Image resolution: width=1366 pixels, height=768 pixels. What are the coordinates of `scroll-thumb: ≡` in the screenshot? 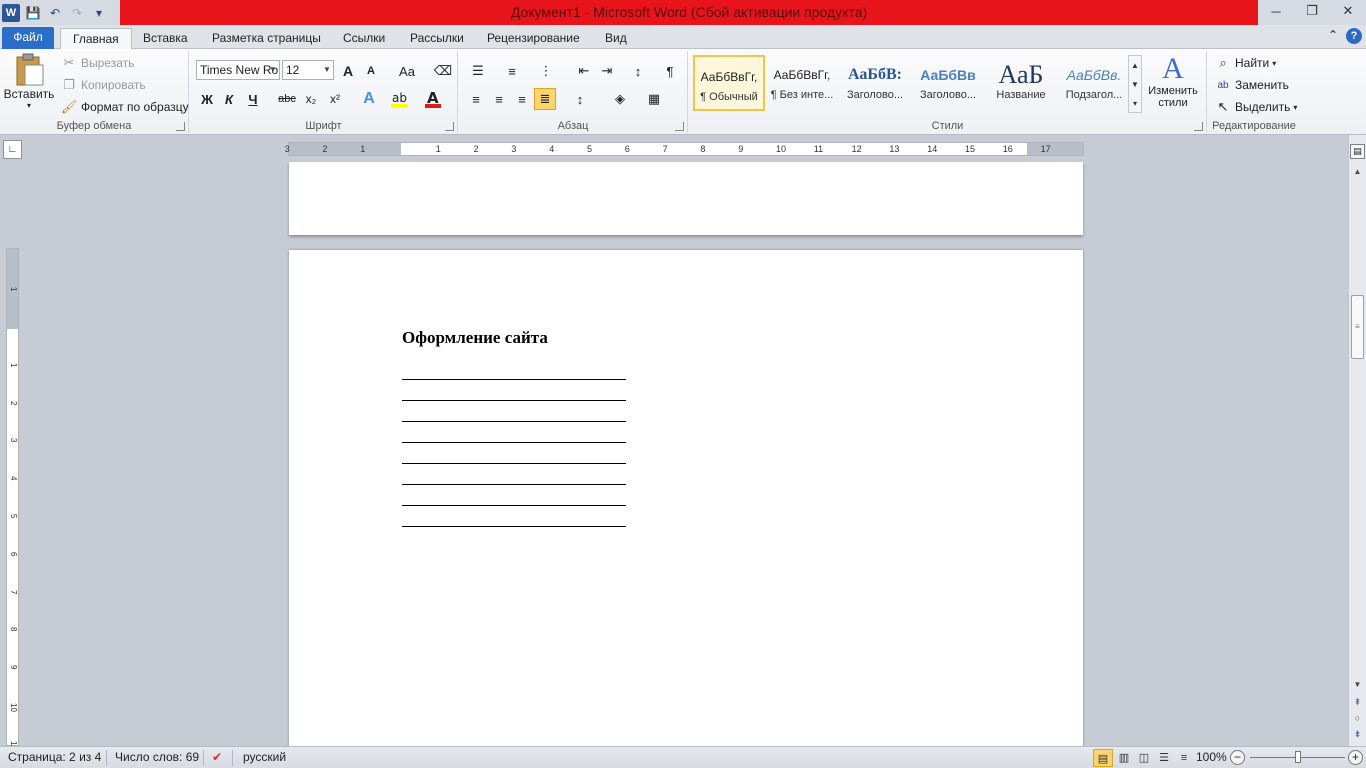 It's located at (1357, 327).